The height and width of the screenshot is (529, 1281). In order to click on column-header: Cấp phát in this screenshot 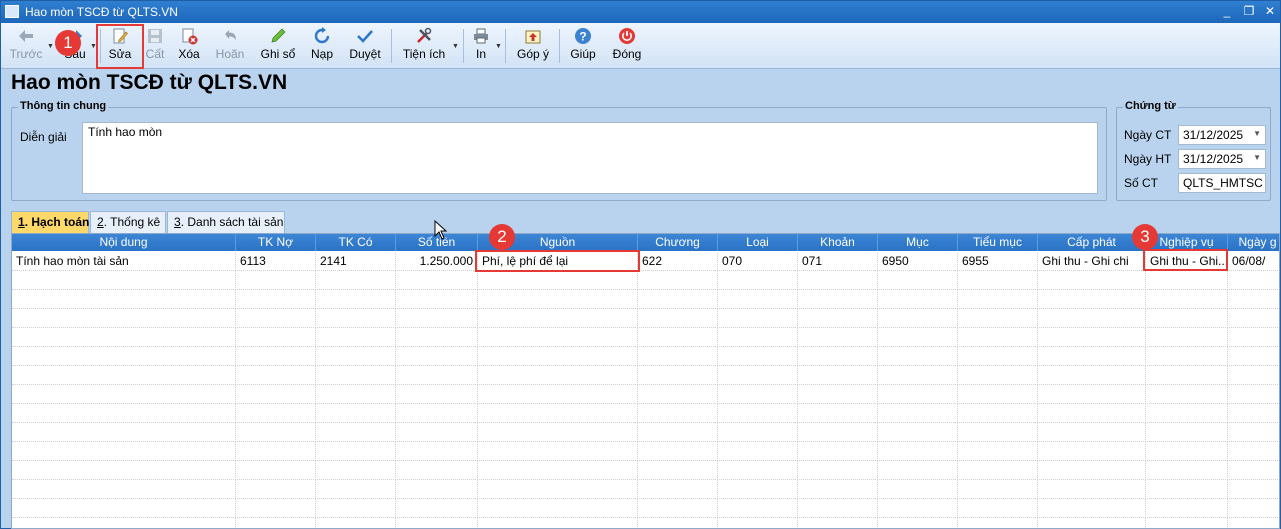, I will do `click(1092, 242)`.